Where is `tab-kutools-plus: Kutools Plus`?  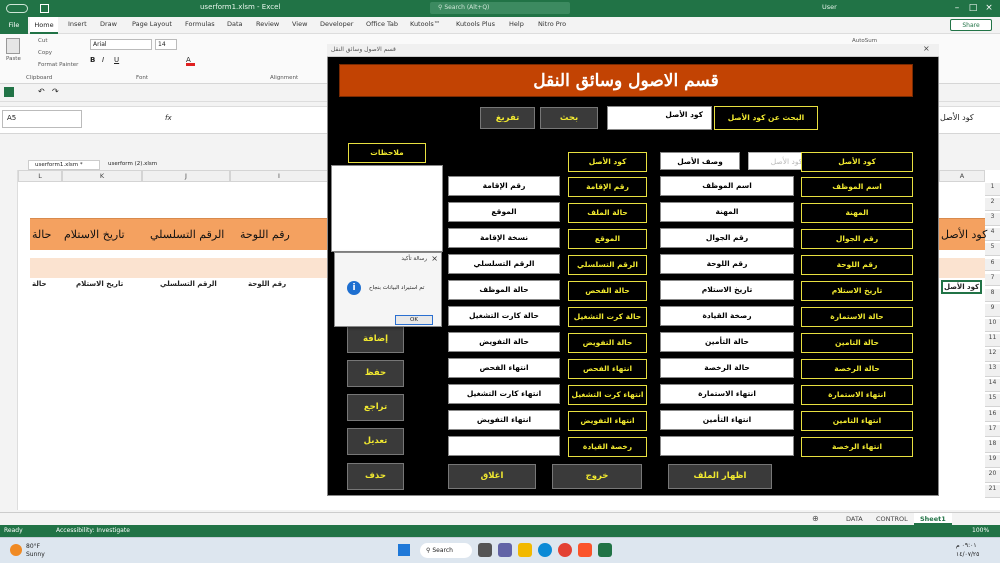 tab-kutools-plus: Kutools Plus is located at coordinates (475, 24).